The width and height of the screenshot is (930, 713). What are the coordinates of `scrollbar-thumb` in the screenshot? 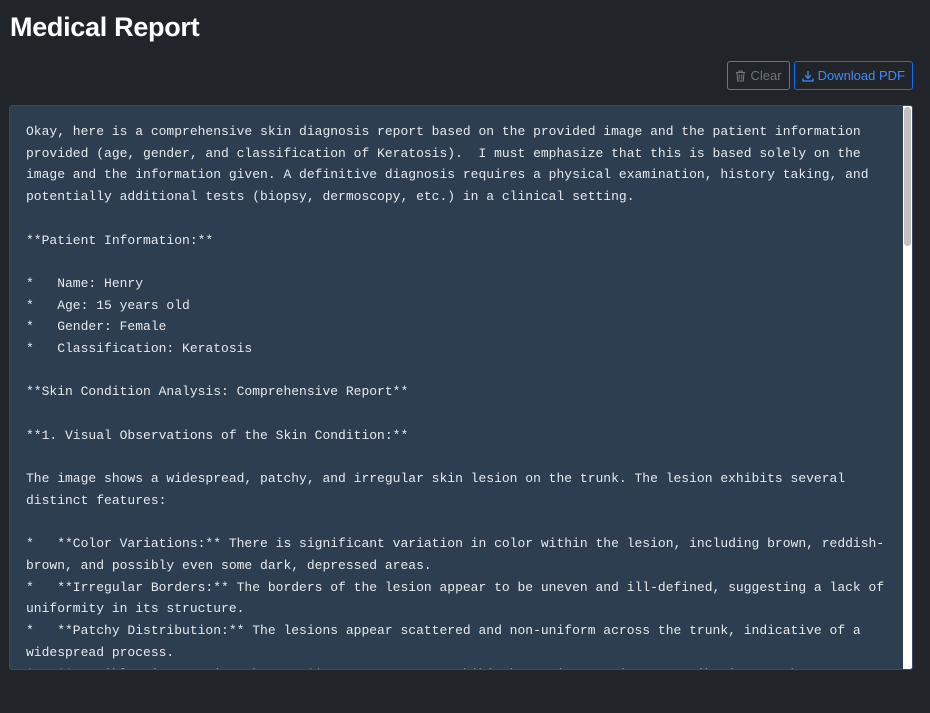 It's located at (907, 176).